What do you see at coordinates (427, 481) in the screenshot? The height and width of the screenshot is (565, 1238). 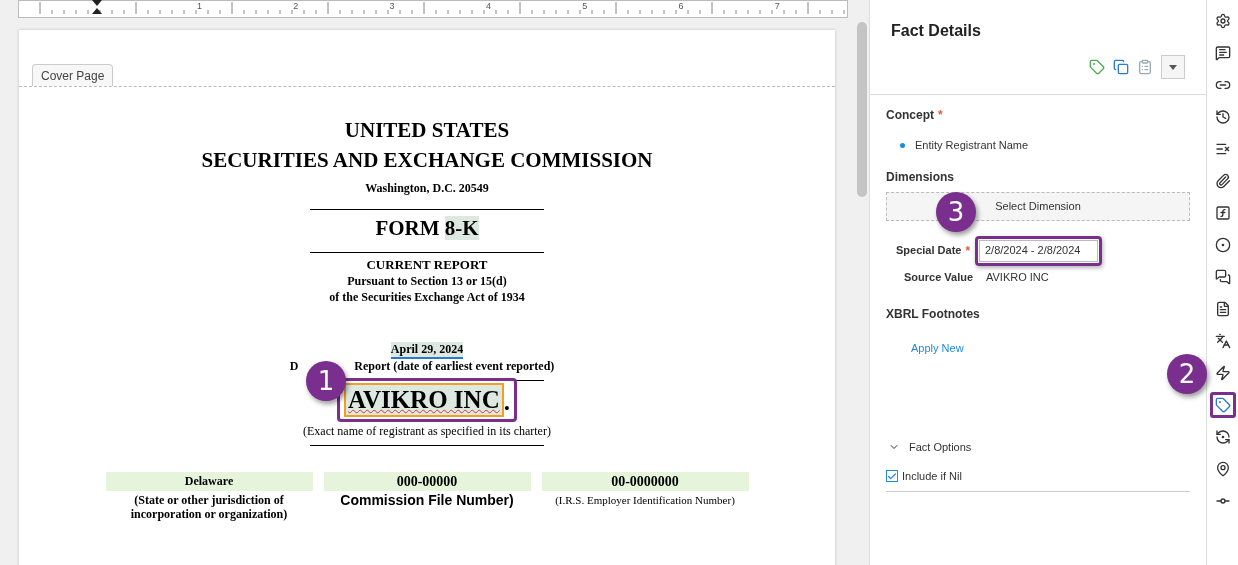 I see `id-field-value: 000-00000` at bounding box center [427, 481].